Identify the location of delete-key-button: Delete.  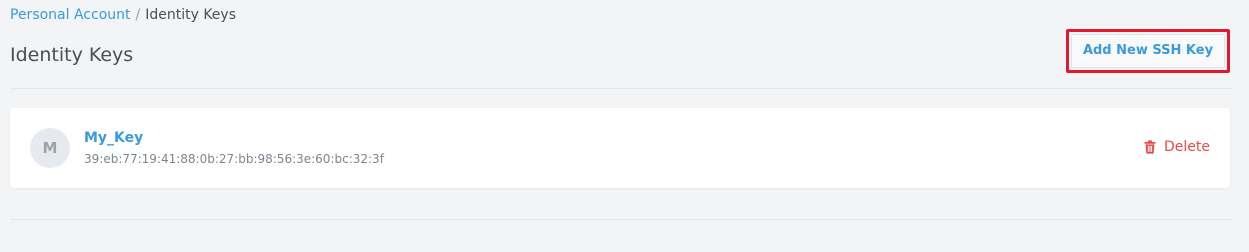
(1177, 147).